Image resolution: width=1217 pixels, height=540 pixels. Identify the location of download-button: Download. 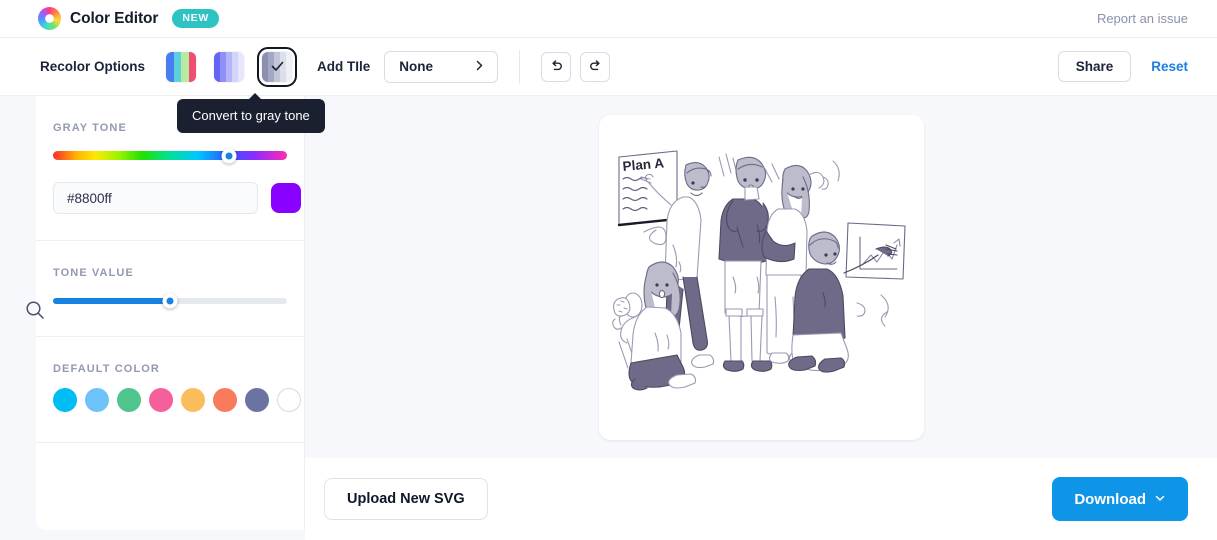
(1120, 499).